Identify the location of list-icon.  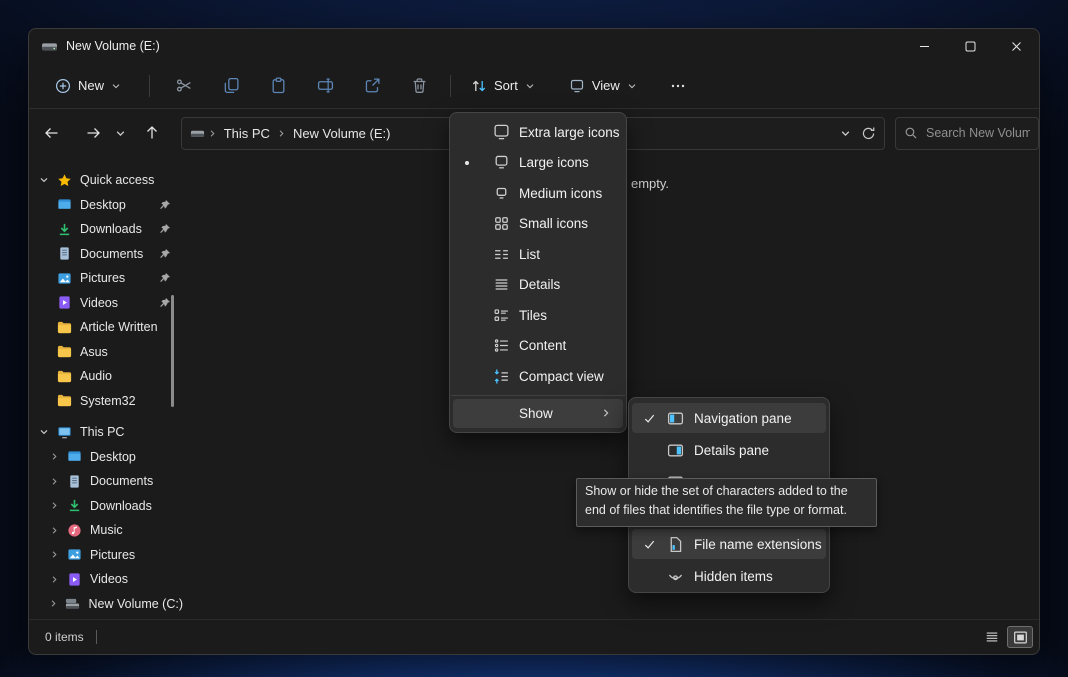
(501, 254).